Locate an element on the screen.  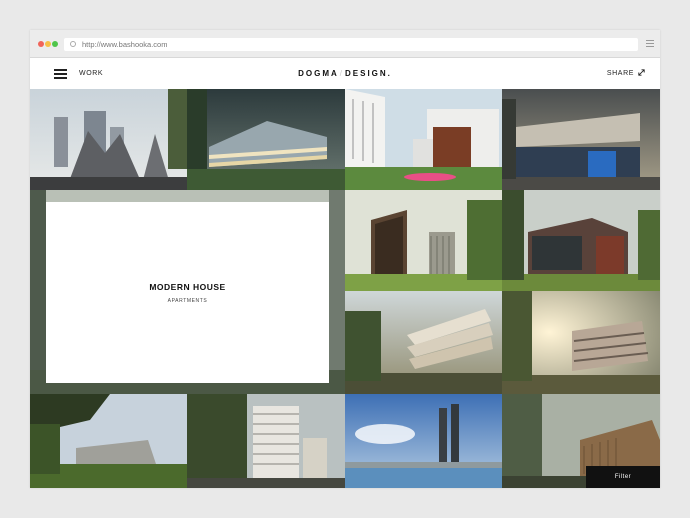
browser-menu-icon is located at coordinates (650, 44).